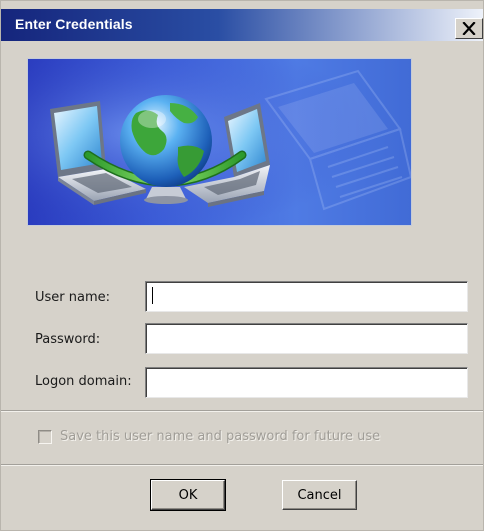  I want to click on ok-button: OK, so click(188, 495).